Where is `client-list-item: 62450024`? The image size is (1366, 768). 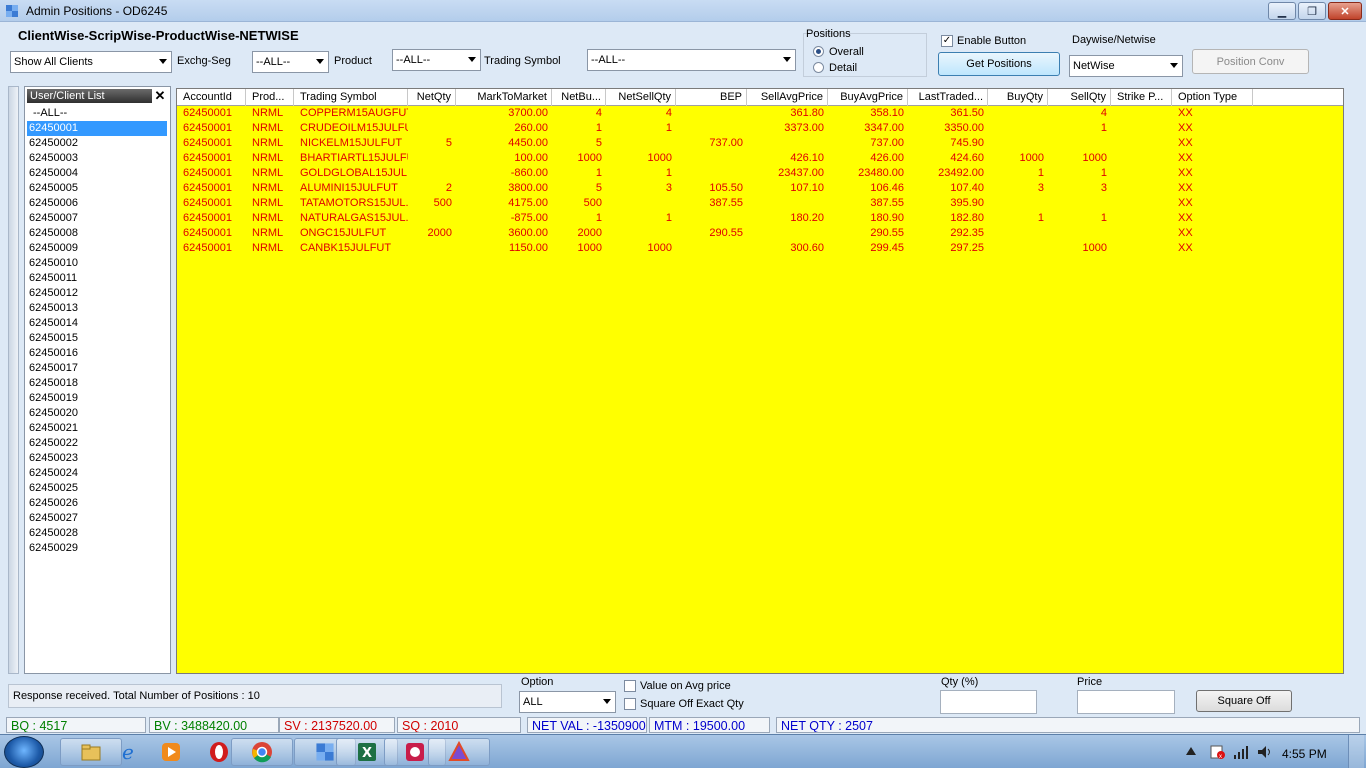 client-list-item: 62450024 is located at coordinates (97, 473).